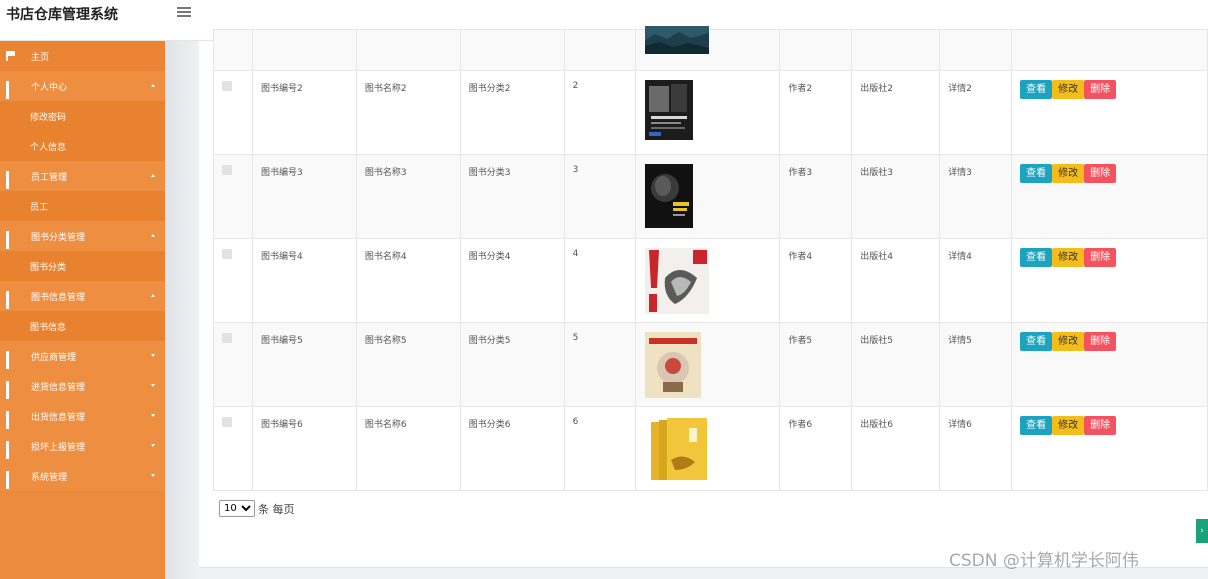  I want to click on cell-text-author: 作者6, so click(800, 425).